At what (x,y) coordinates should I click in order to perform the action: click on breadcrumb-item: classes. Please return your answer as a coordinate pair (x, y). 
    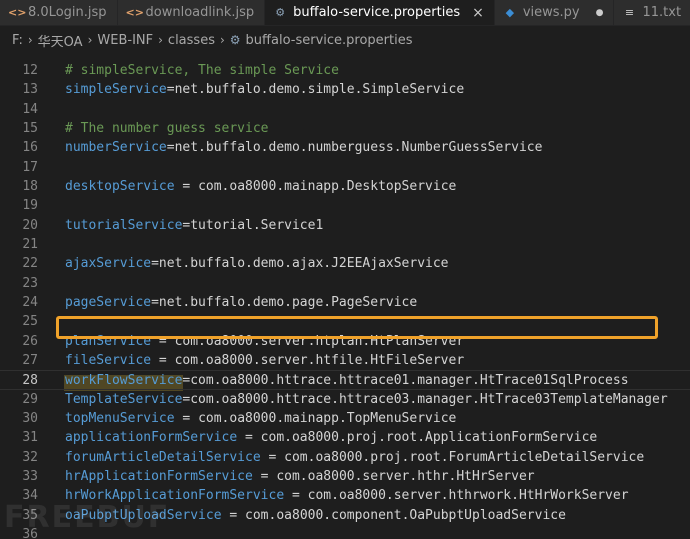
    Looking at the image, I should click on (191, 40).